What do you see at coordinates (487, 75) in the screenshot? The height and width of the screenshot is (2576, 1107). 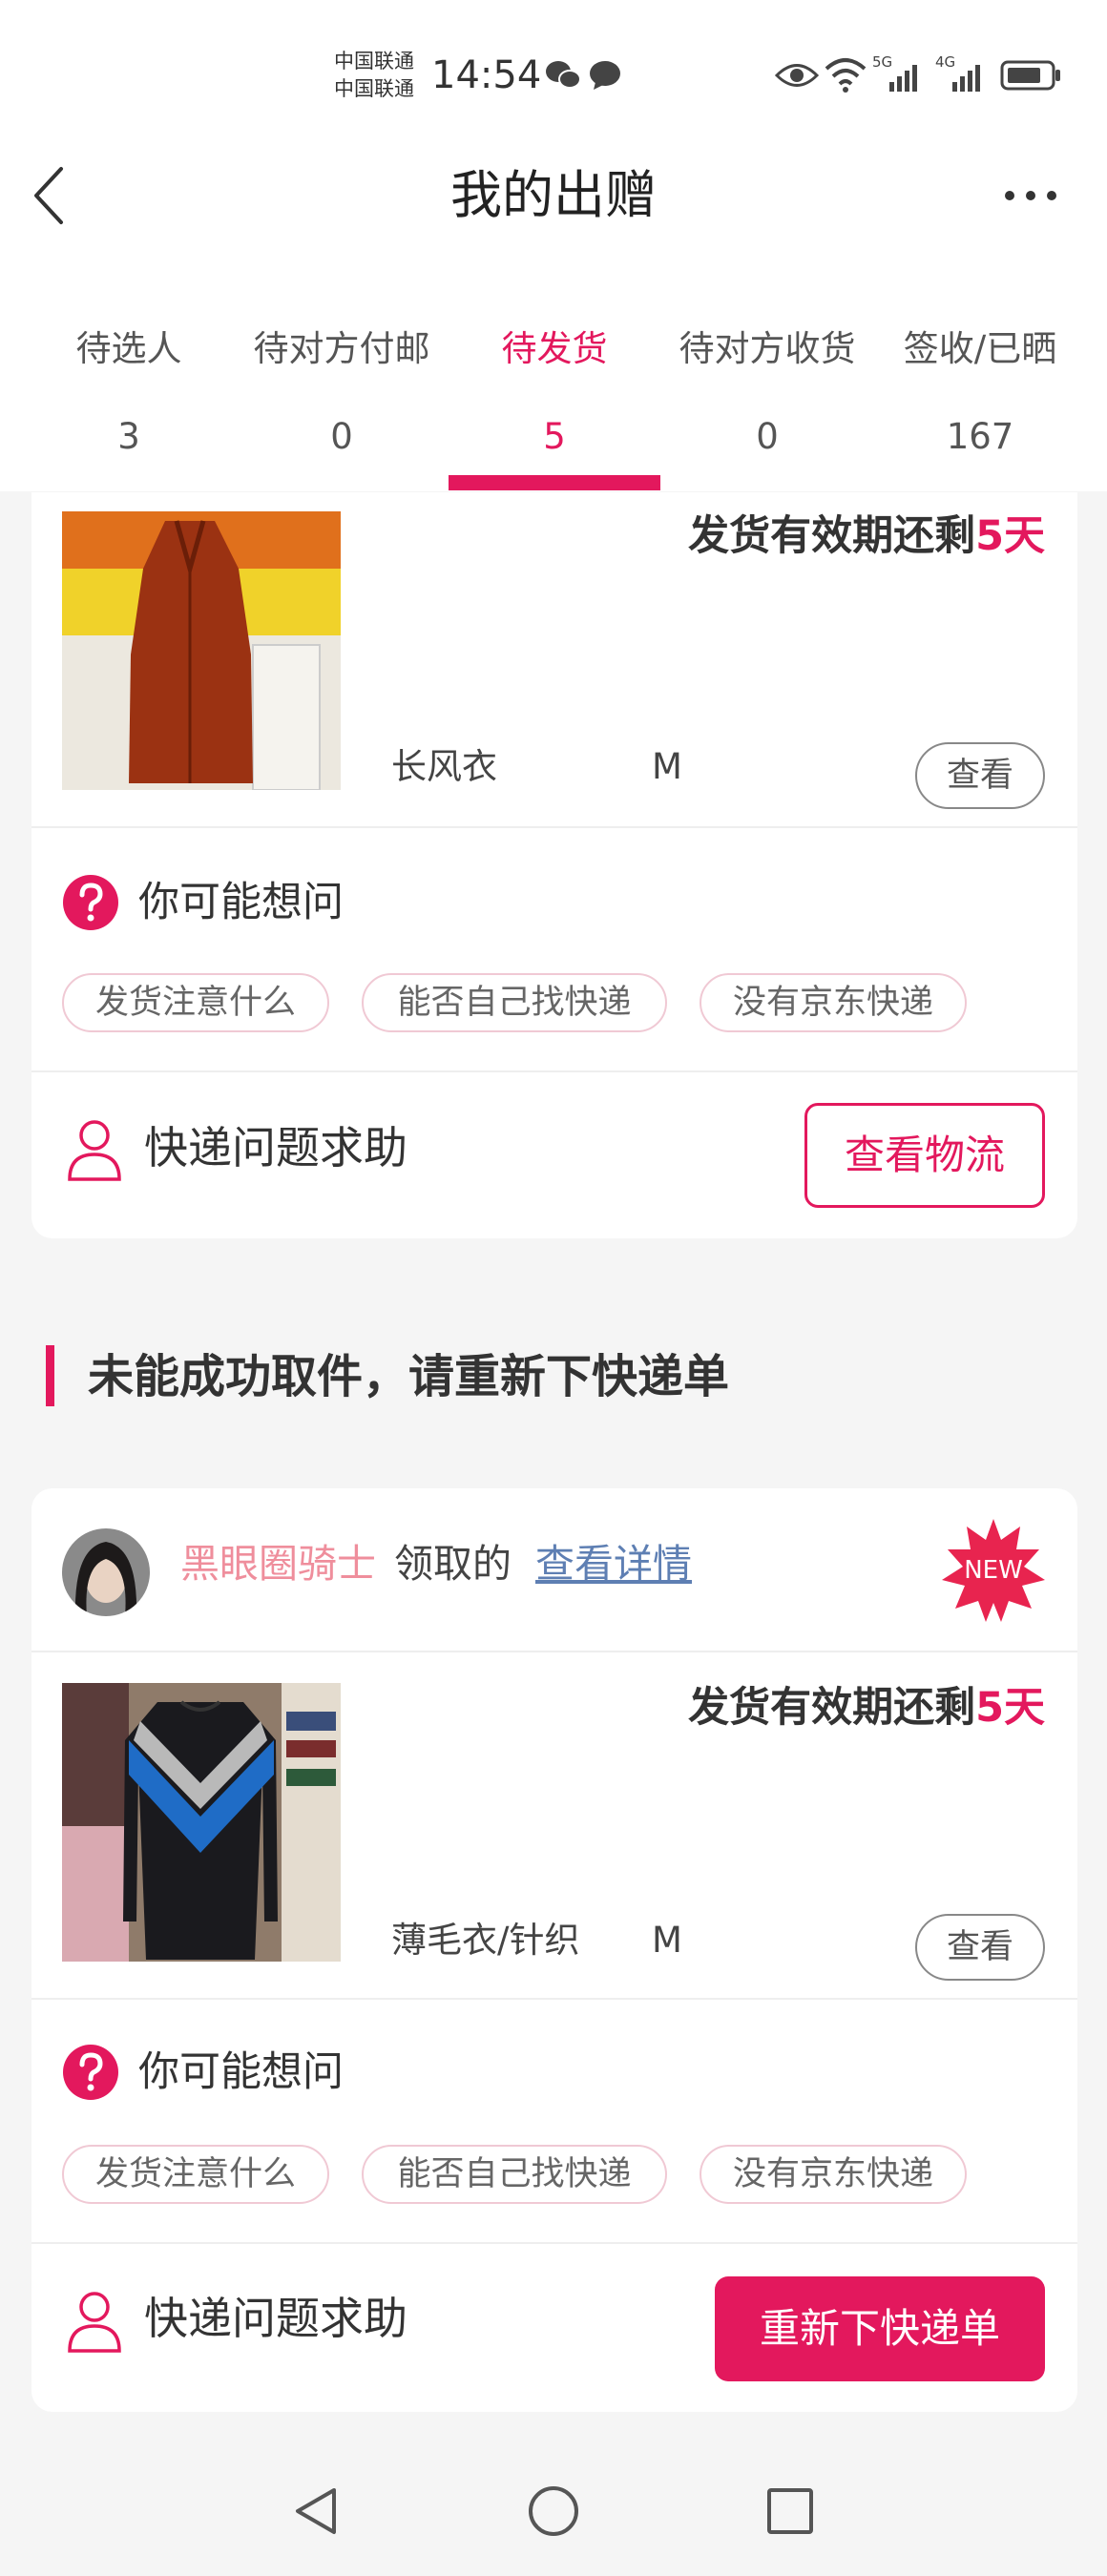 I see `status-time: 14:54` at bounding box center [487, 75].